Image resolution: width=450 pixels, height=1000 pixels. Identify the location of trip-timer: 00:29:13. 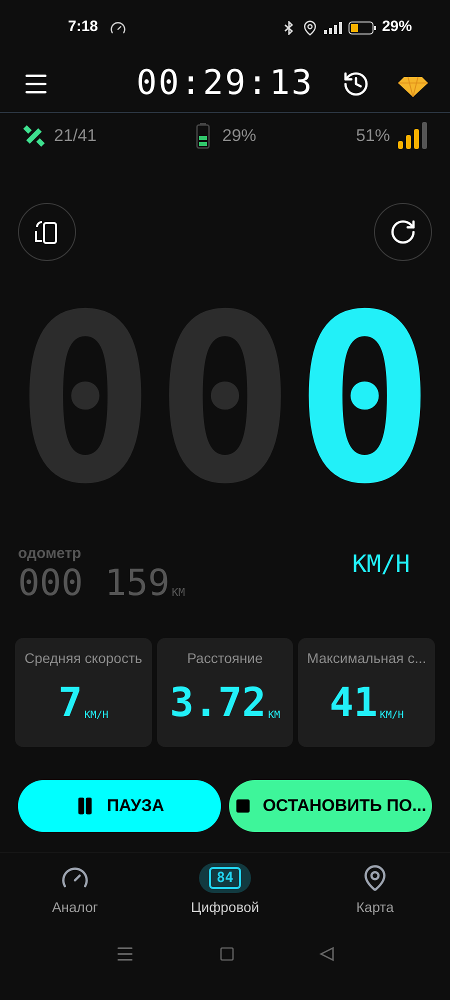
(225, 83).